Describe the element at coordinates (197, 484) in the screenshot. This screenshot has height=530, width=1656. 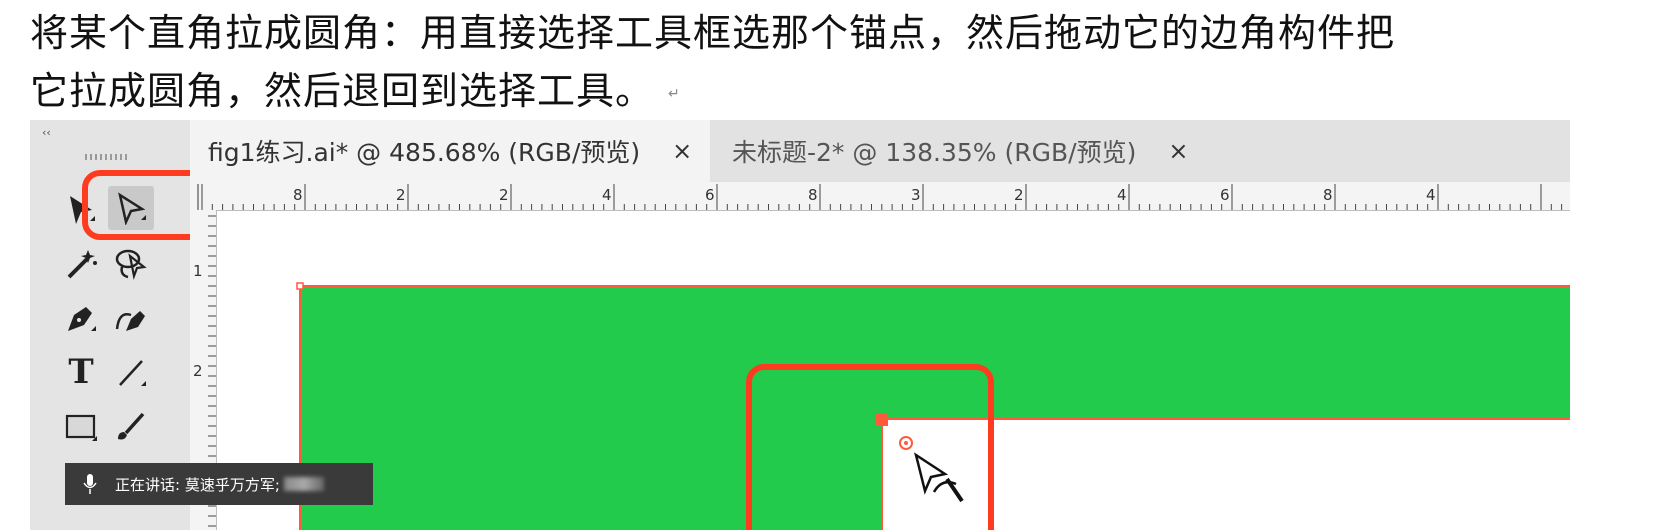
I see `speaking-text: 正在讲话: 莫速乎万方军;` at that location.